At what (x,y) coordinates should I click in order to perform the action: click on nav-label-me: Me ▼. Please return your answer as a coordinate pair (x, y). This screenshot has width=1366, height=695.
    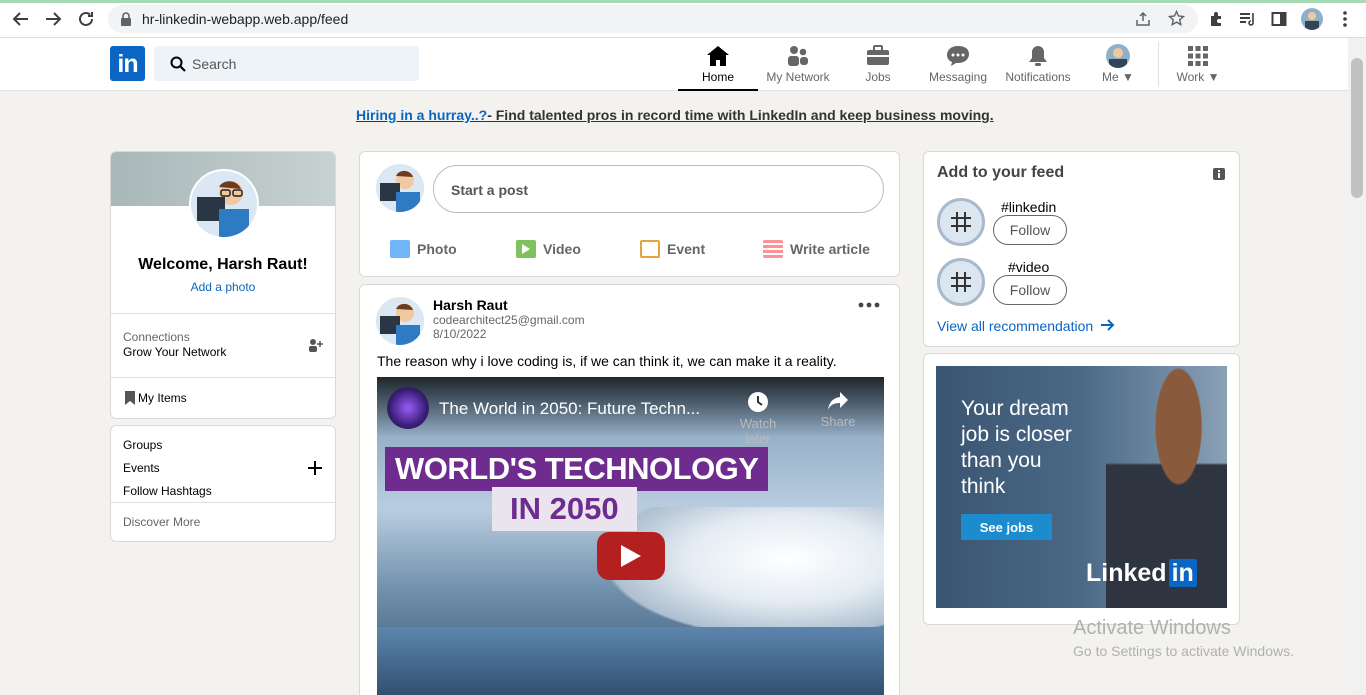
    Looking at the image, I should click on (1118, 77).